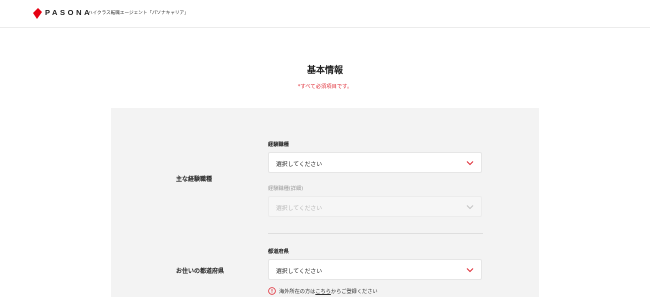 The image size is (650, 297). Describe the element at coordinates (200, 271) in the screenshot. I see `residence-section-label: お住いの都道府県` at that location.